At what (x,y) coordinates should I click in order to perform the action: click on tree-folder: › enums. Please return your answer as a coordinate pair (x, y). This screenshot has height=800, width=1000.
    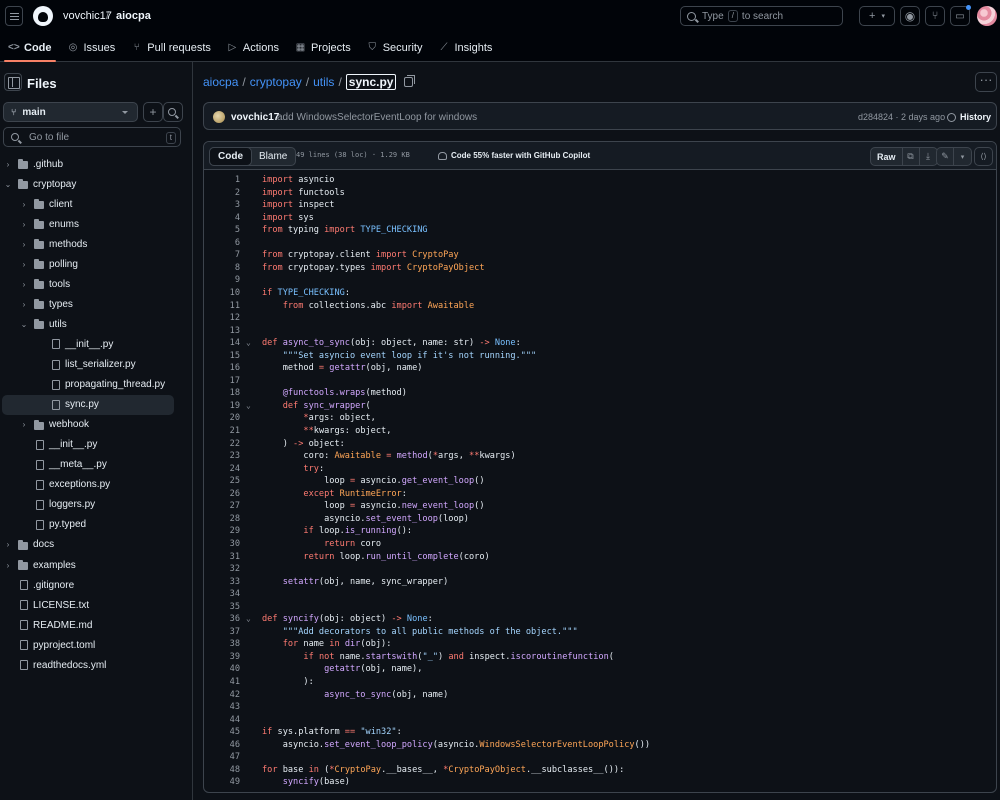
    Looking at the image, I should click on (96, 224).